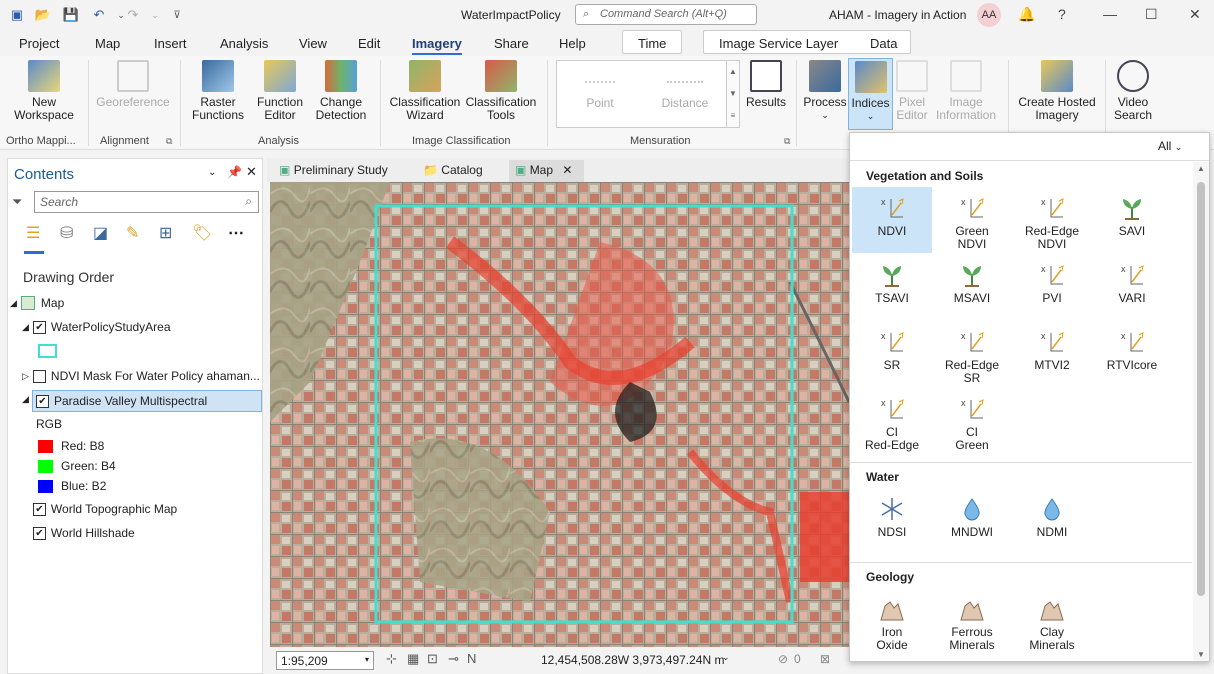 The width and height of the screenshot is (1214, 674). I want to click on results-button: Results, so click(766, 84).